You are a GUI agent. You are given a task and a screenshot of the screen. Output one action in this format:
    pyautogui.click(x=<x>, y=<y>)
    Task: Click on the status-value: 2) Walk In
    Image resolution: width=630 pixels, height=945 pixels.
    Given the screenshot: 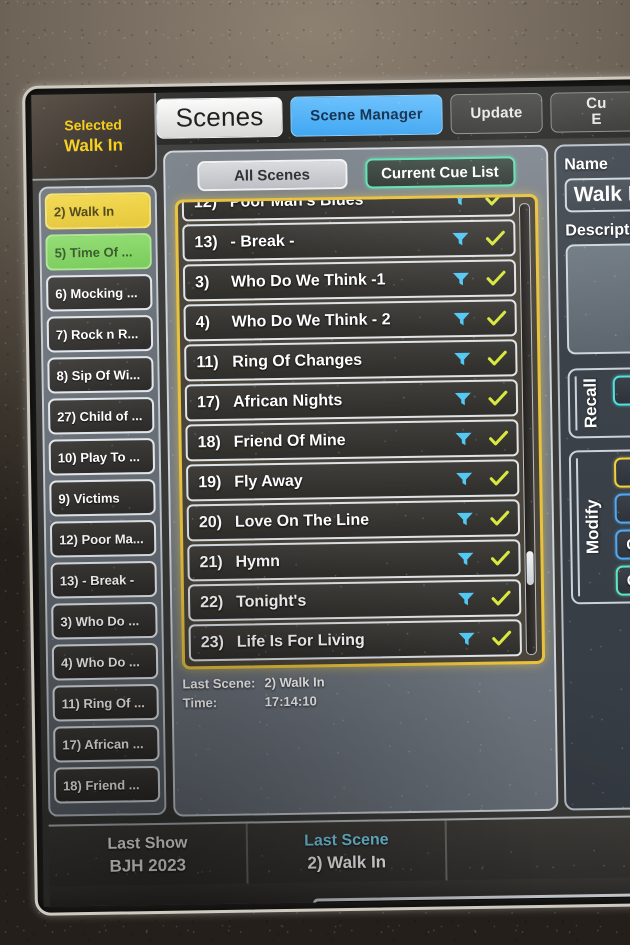 What is the action you would take?
    pyautogui.click(x=347, y=862)
    